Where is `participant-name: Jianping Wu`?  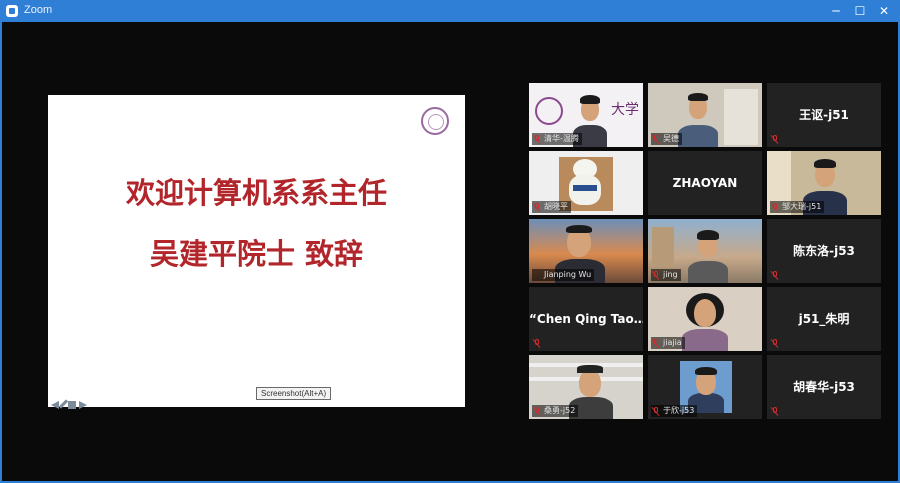 participant-name: Jianping Wu is located at coordinates (563, 275).